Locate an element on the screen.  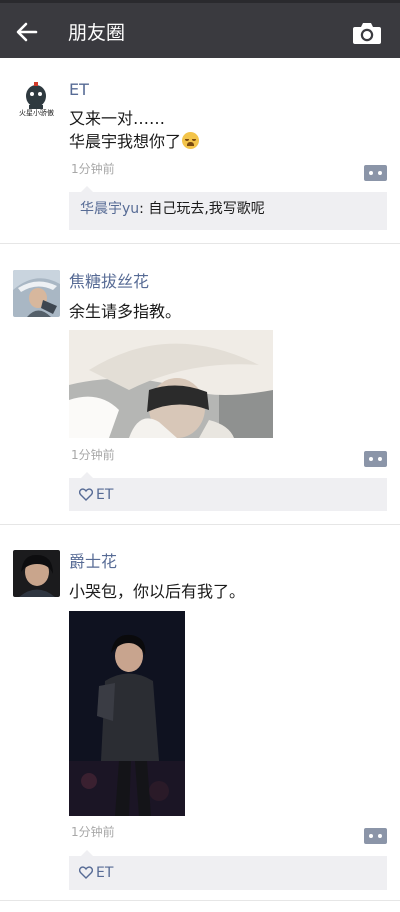
post-text-line: 余生请多指教。 is located at coordinates (125, 311).